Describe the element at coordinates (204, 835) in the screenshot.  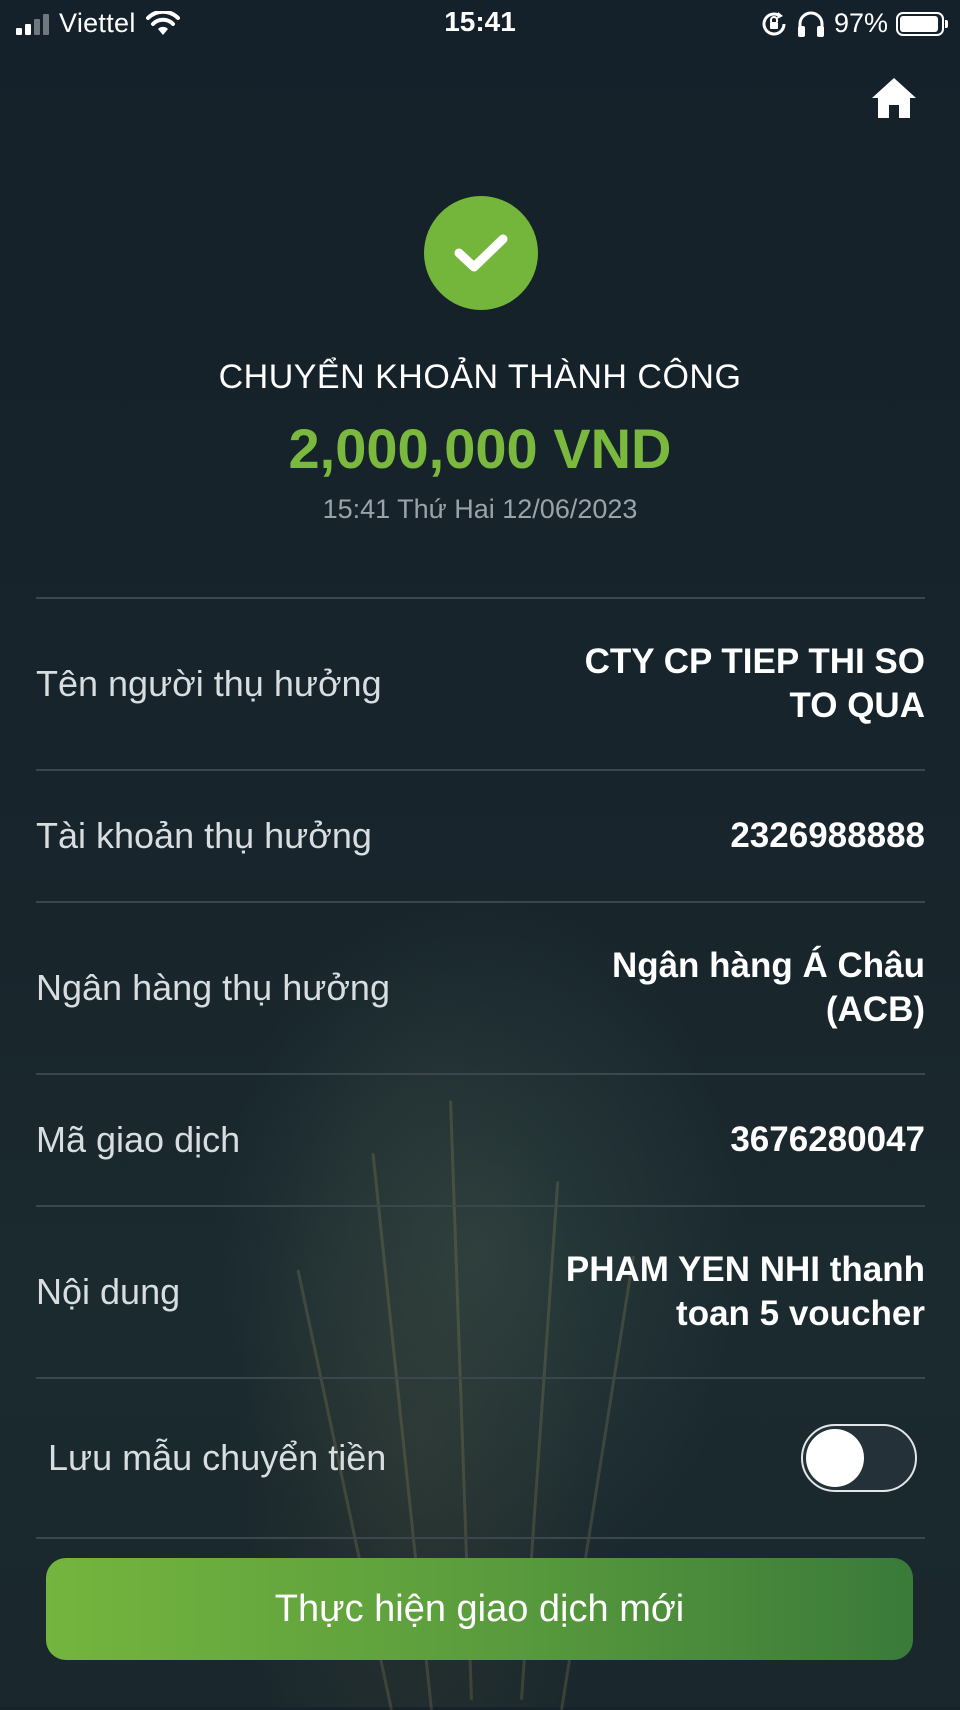
I see `detail-label: Tài khoản thụ hưởng` at that location.